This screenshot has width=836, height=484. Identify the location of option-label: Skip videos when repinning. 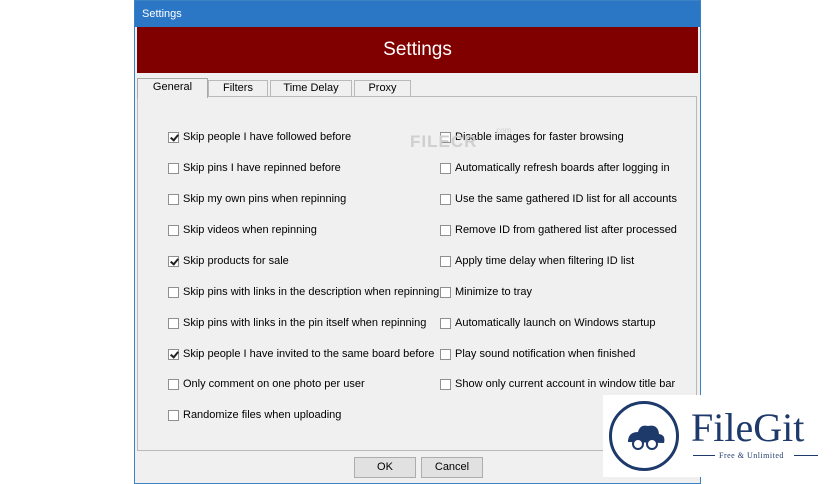
(250, 230).